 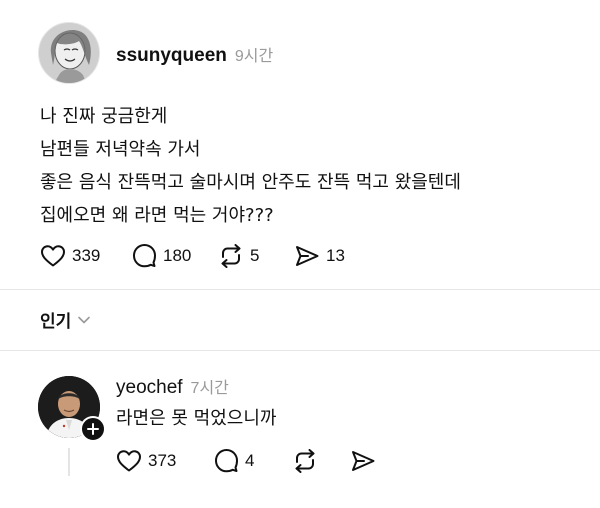 I want to click on post-text-line: 나 진짜 궁금한게, so click(x=104, y=116).